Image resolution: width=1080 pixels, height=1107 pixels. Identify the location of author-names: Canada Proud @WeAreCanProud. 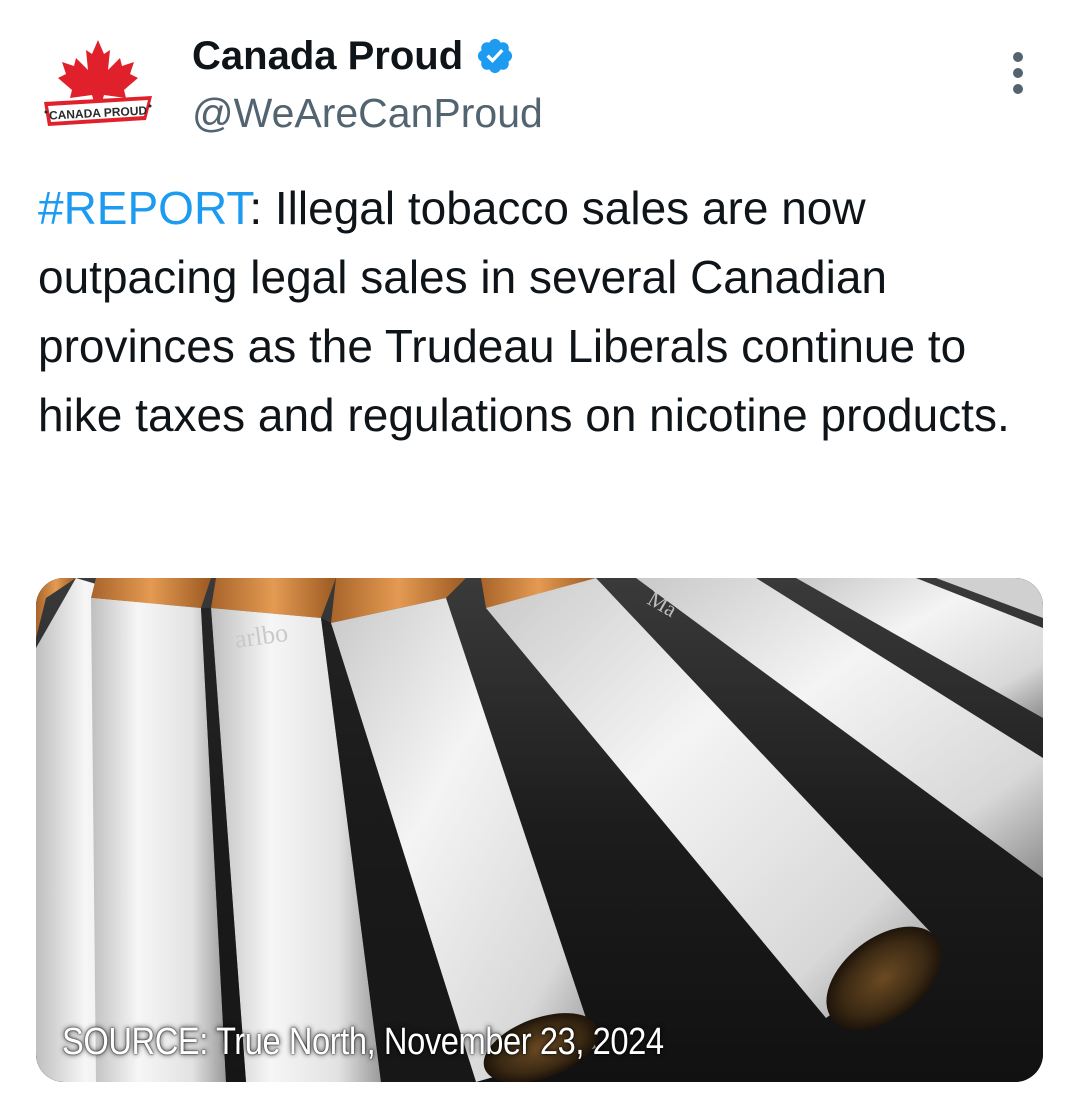
(367, 82).